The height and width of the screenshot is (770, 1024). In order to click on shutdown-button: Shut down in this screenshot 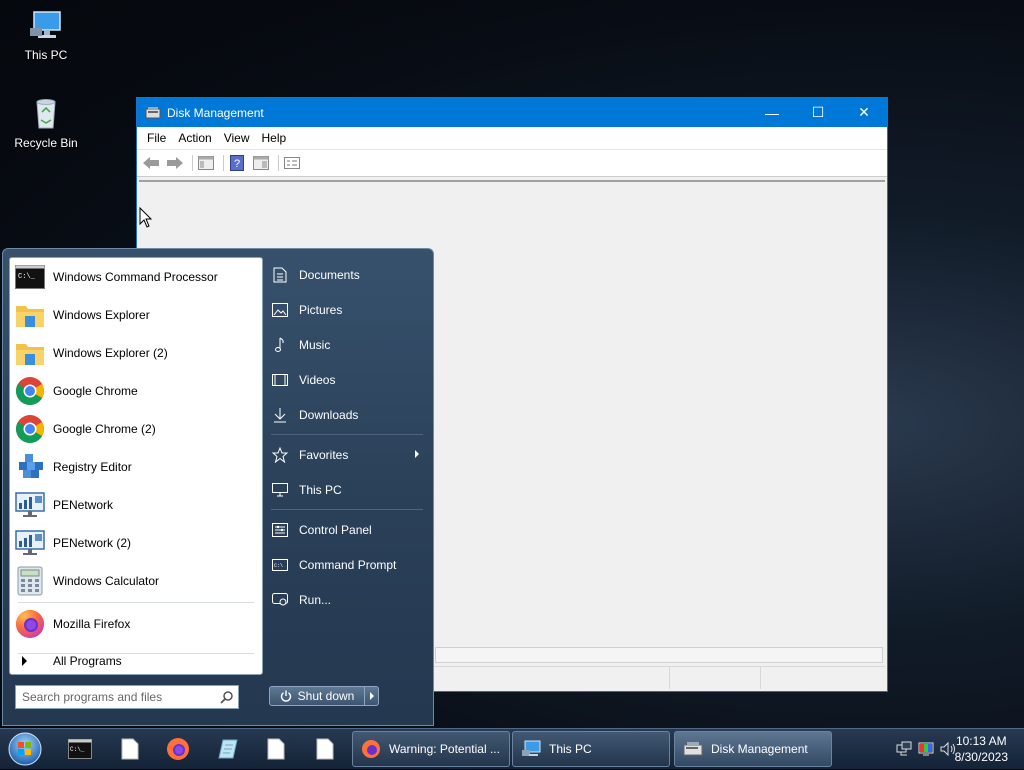, I will do `click(317, 696)`.